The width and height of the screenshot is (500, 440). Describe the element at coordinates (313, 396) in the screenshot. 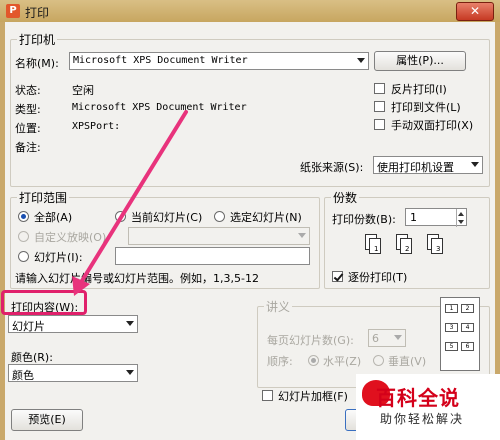

I see `frame-slides-label: 幻灯片加框(F)` at that location.